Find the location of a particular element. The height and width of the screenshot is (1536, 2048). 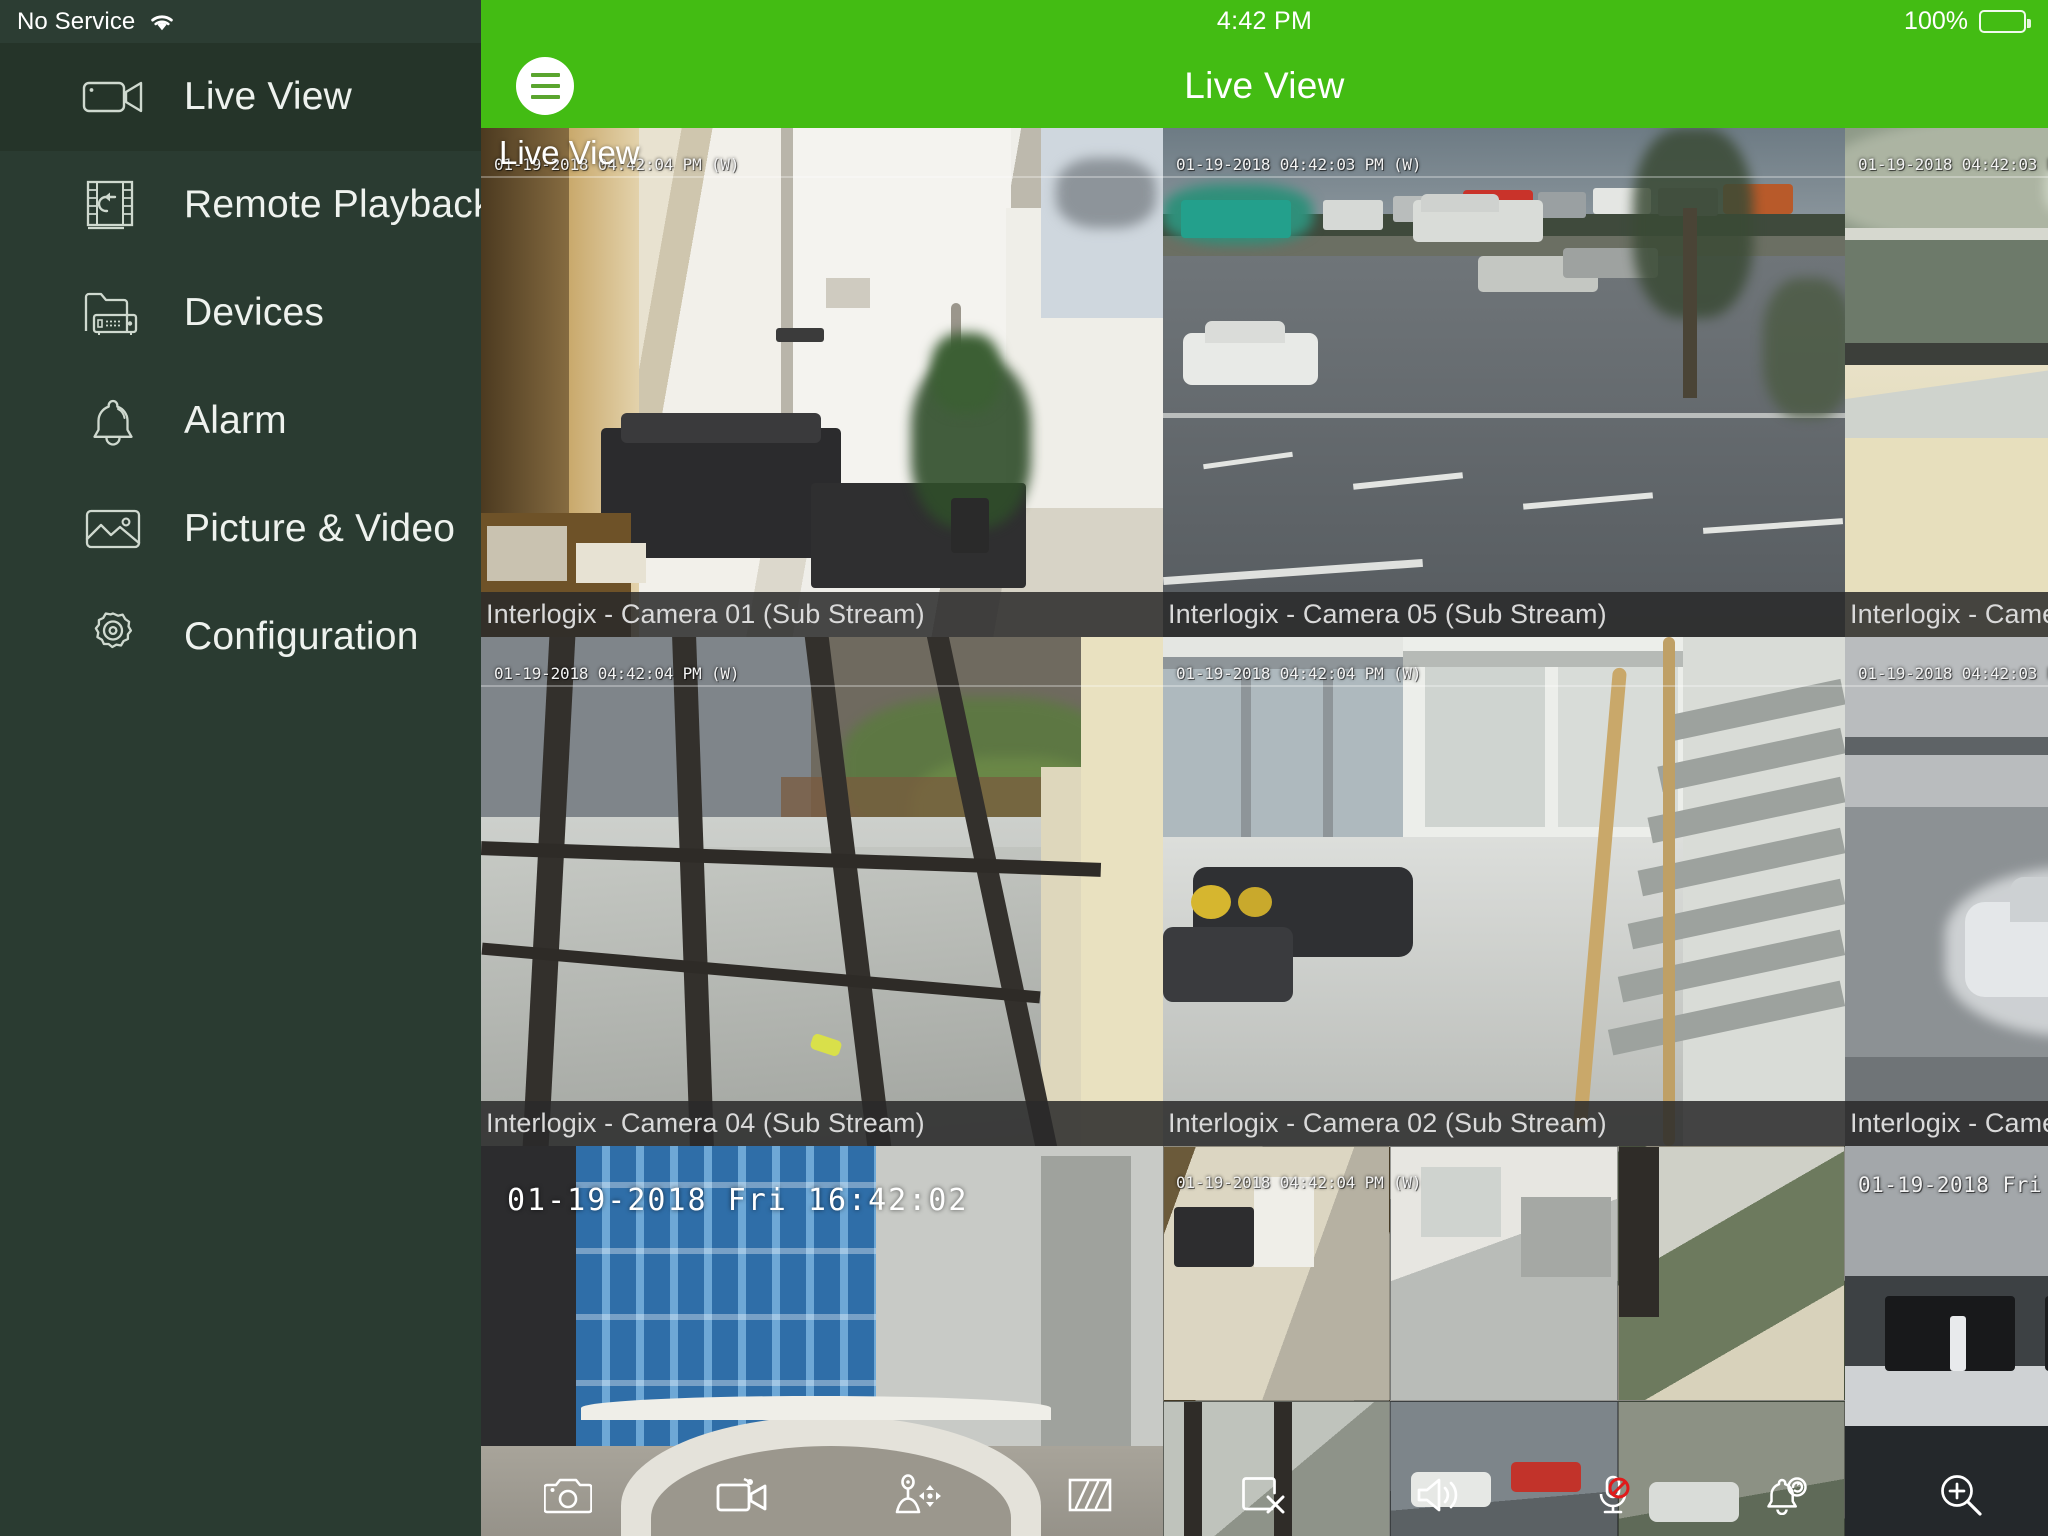

photo-icon is located at coordinates (113, 529).